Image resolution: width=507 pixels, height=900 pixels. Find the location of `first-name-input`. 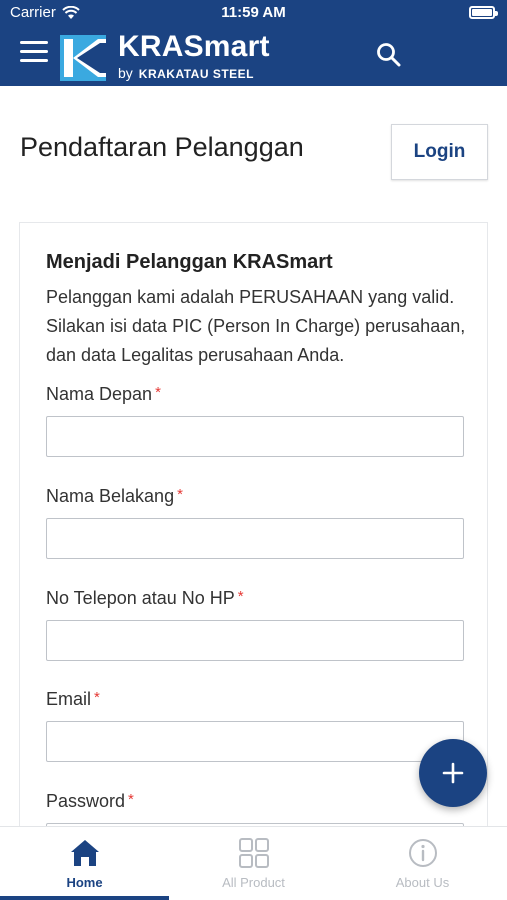

first-name-input is located at coordinates (255, 436).